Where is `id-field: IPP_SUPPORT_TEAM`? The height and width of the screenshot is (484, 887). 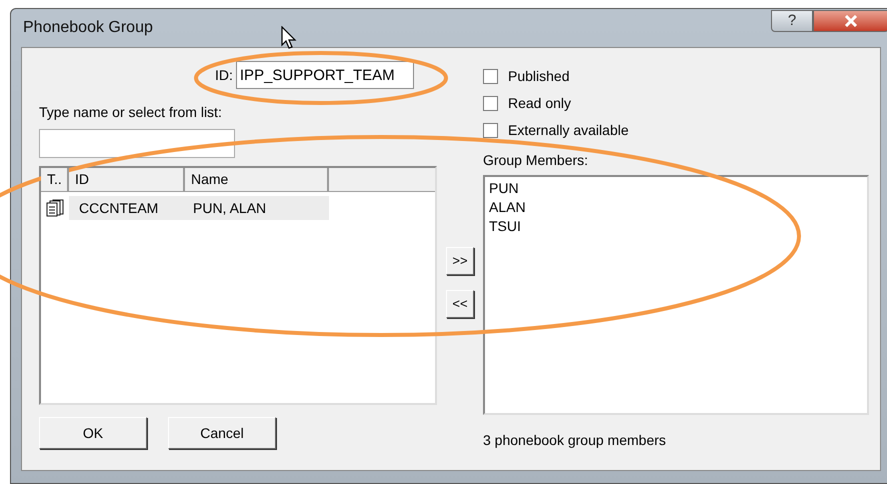
id-field: IPP_SUPPORT_TEAM is located at coordinates (325, 75).